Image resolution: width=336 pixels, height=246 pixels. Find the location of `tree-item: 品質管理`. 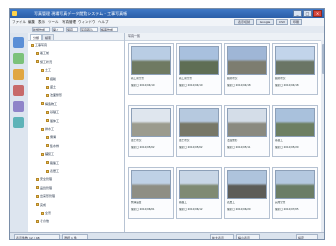

tree-item: 品質管理 is located at coordinates (44, 188).